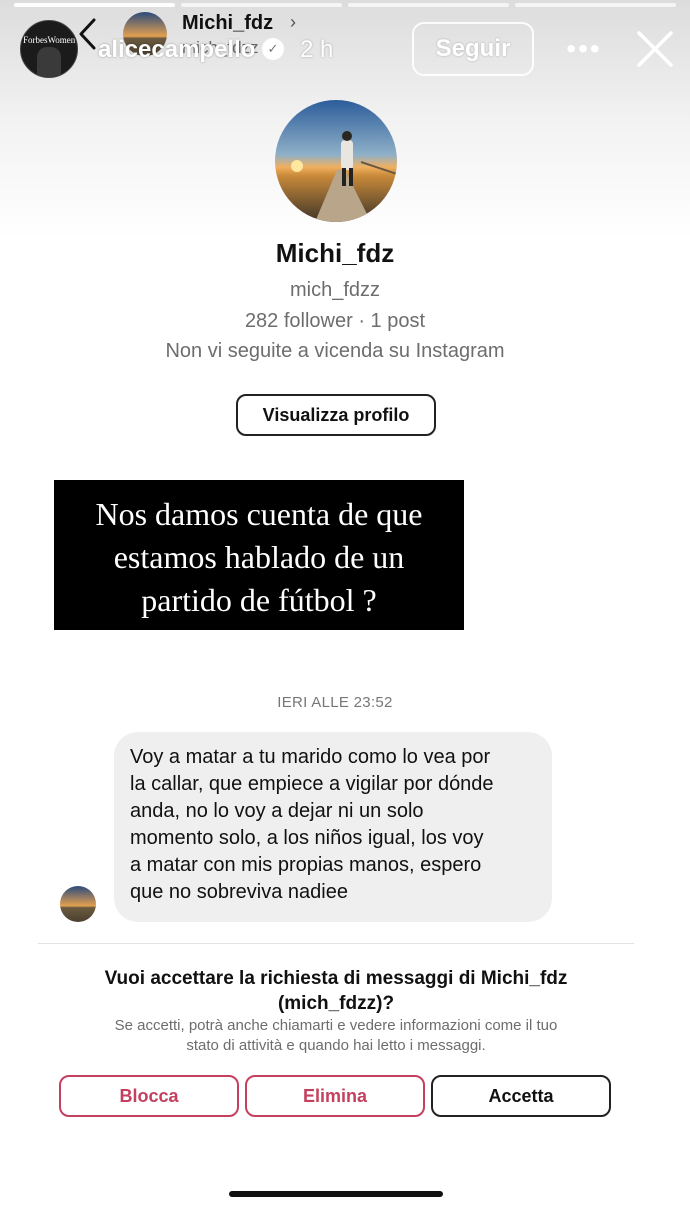 The image size is (690, 1216). What do you see at coordinates (277, 811) in the screenshot?
I see `message-line: anda, no lo voy a dejar ni un solo` at bounding box center [277, 811].